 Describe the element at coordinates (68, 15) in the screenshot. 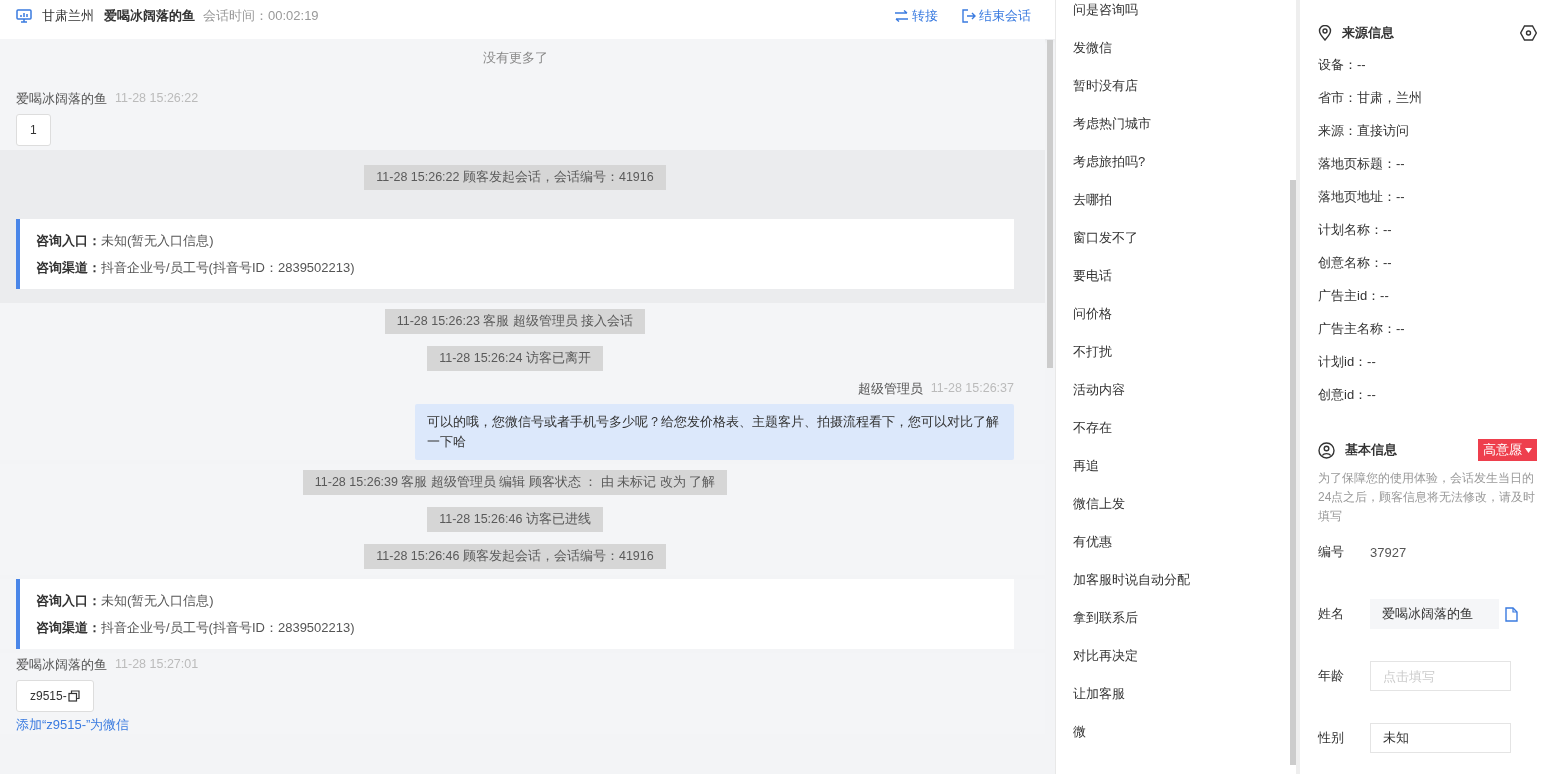

I see `visitor-location: 甘肃兰州` at that location.